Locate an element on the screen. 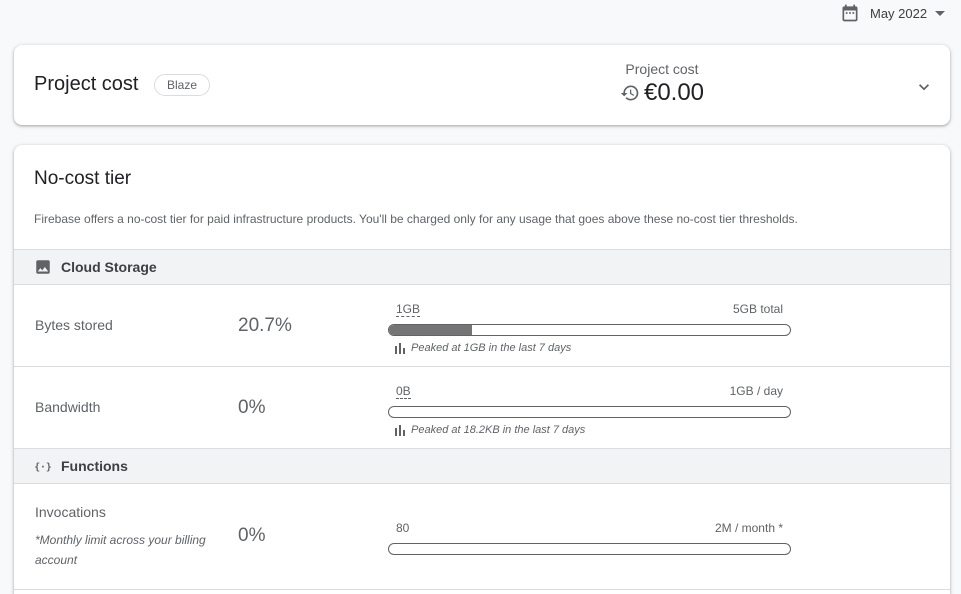 This screenshot has height=594, width=961. usage-total-label: 1GB / day is located at coordinates (756, 391).